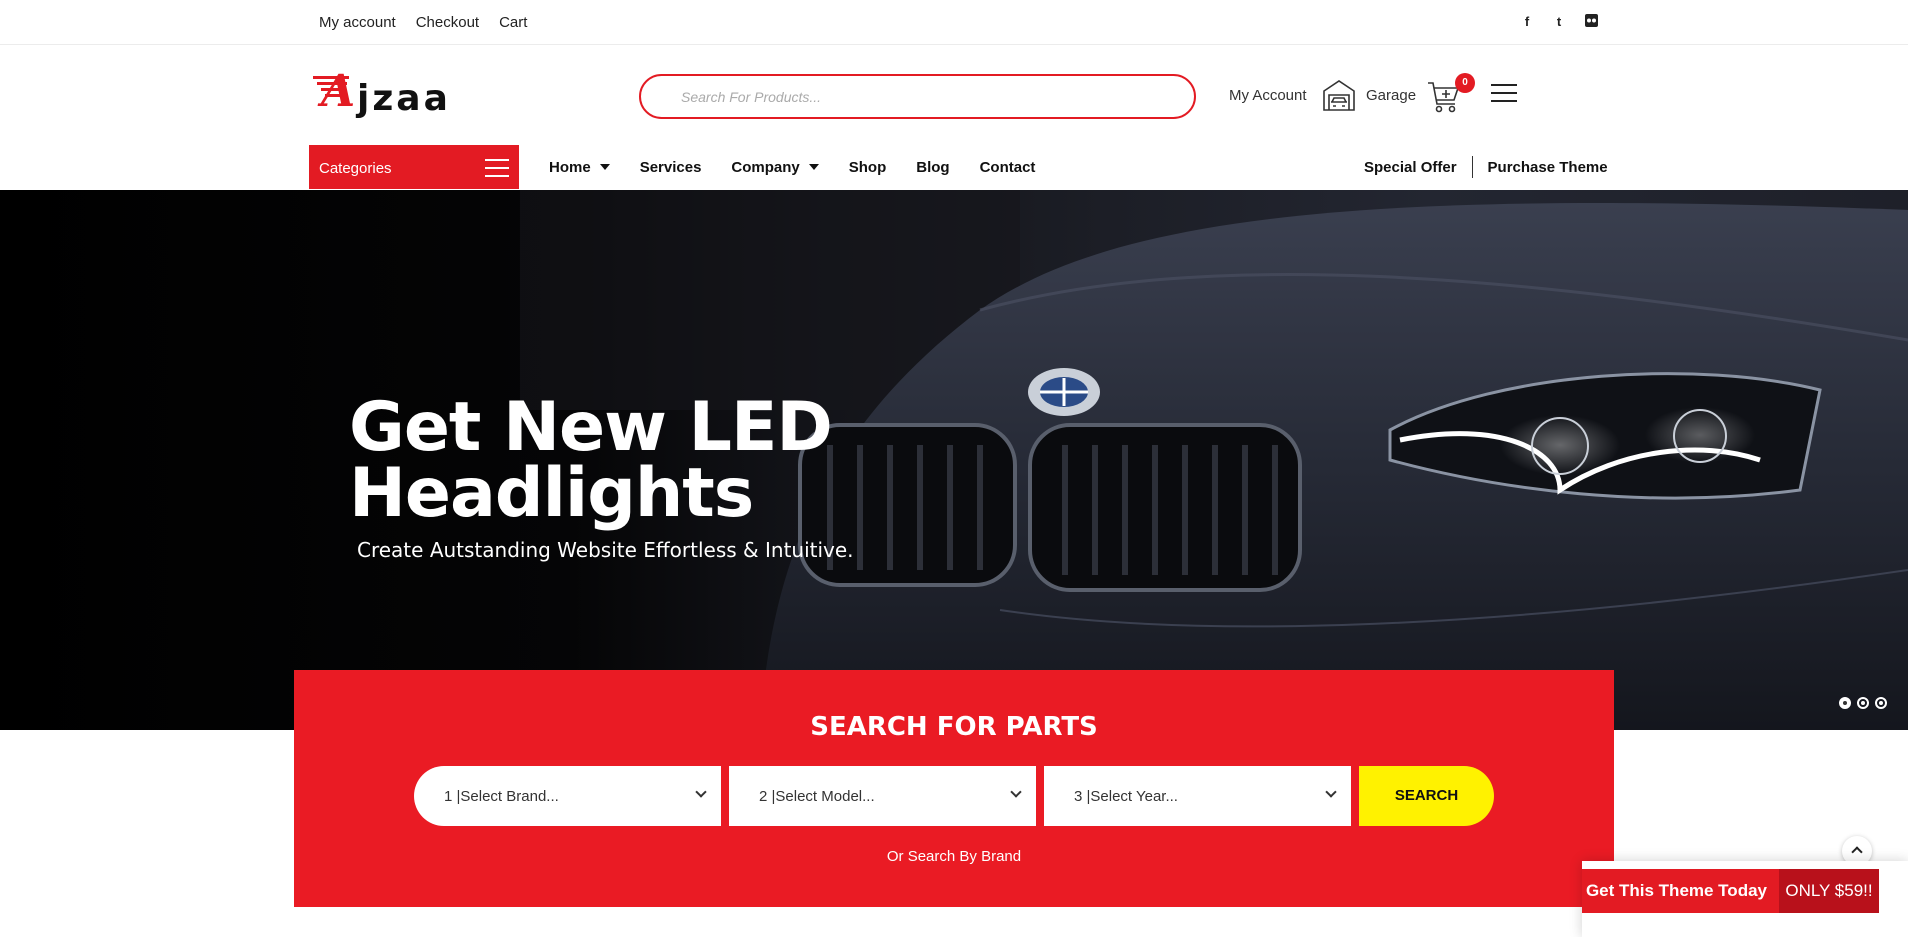 This screenshot has width=1908, height=937. Describe the element at coordinates (1339, 95) in the screenshot. I see `garage-icon` at that location.